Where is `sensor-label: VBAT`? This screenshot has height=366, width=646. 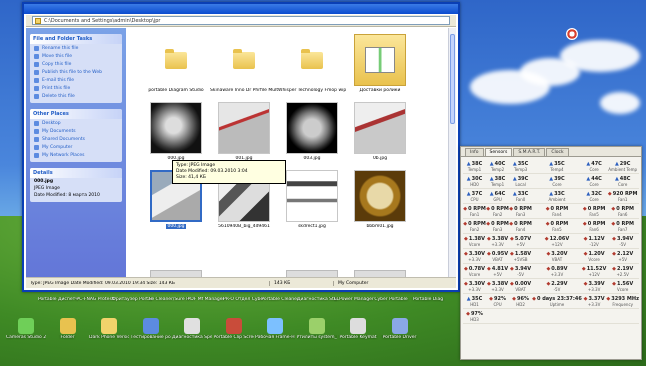 sensor-label: VBAT is located at coordinates (497, 259).